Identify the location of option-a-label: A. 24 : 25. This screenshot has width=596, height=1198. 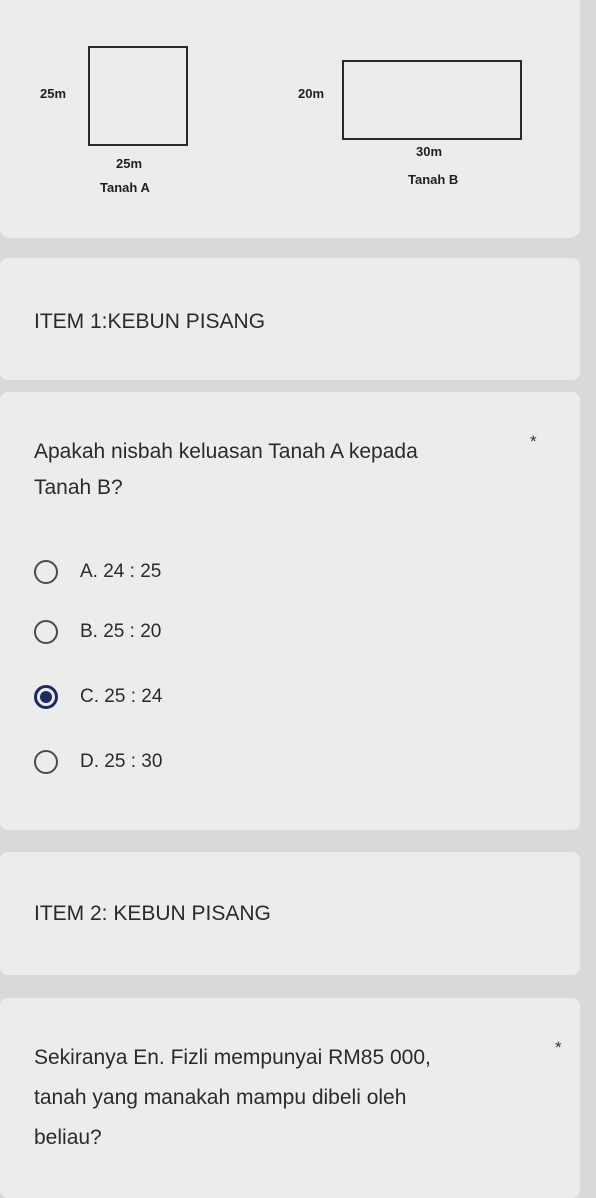
(121, 571).